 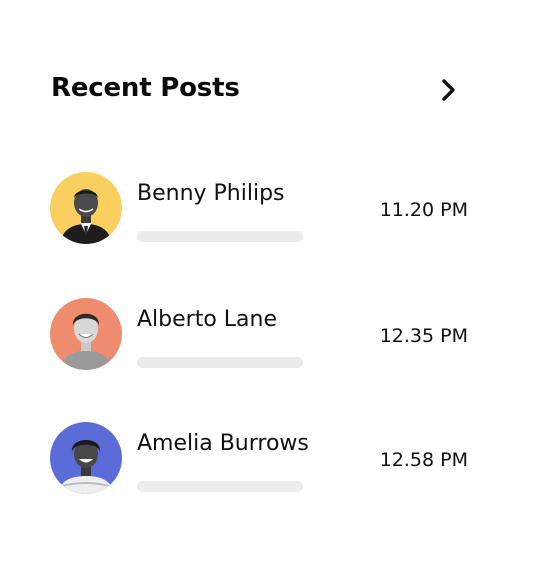 I want to click on see-all-button, so click(x=449, y=90).